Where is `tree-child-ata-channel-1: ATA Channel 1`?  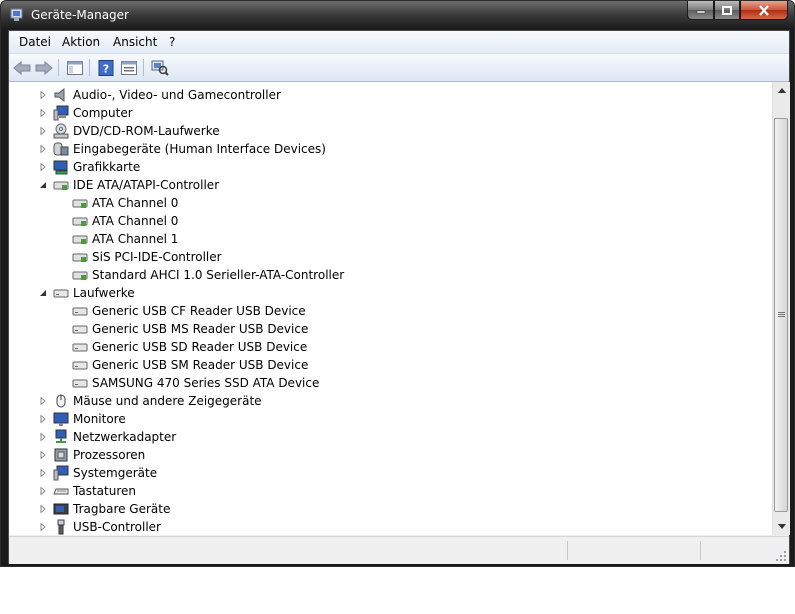 tree-child-ata-channel-1: ATA Channel 1 is located at coordinates (389, 239).